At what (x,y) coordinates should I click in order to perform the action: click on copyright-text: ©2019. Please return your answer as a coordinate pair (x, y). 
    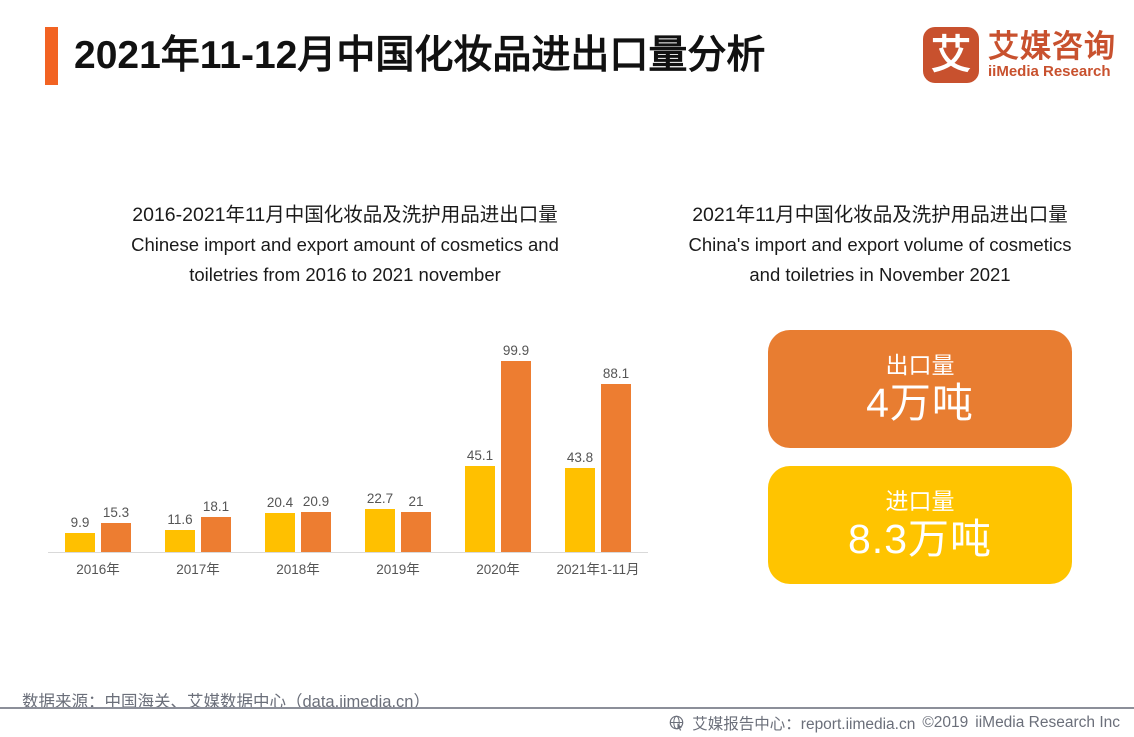
    Looking at the image, I should click on (945, 722).